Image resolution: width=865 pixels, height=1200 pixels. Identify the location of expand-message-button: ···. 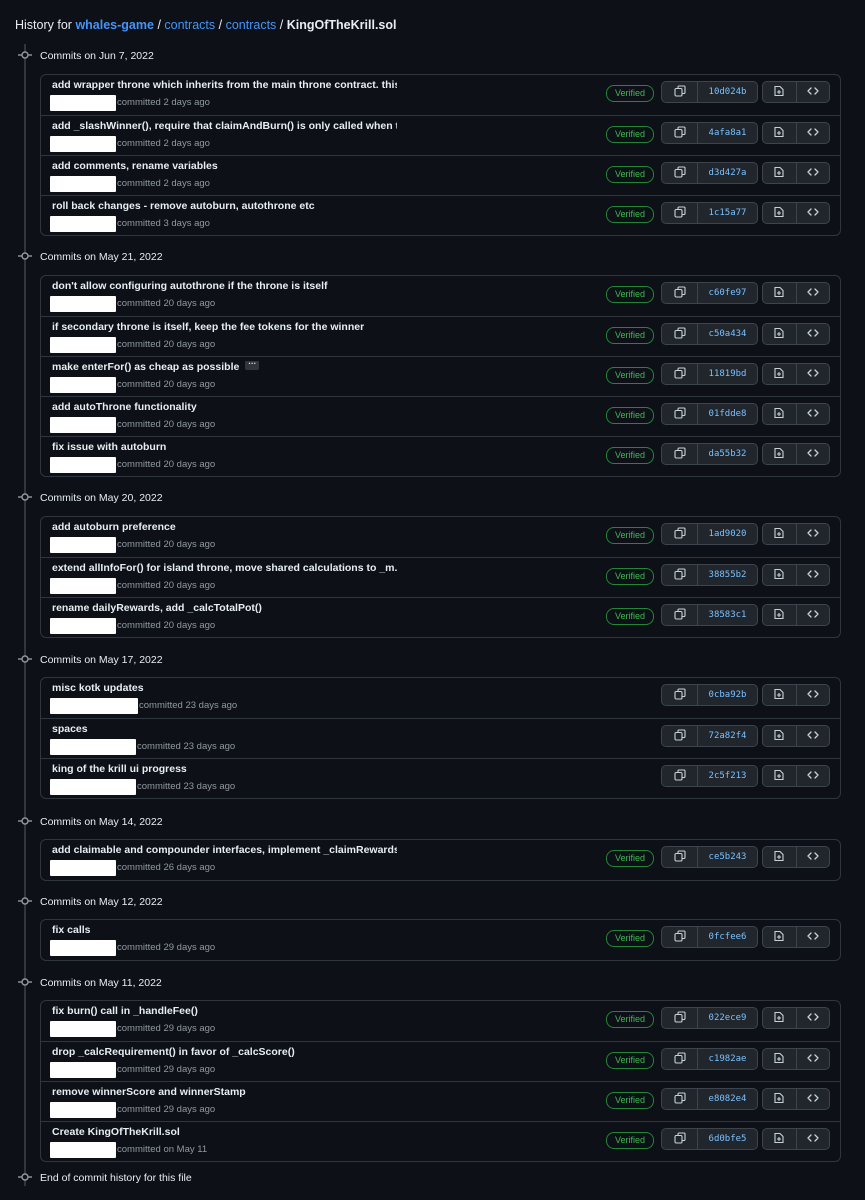
(252, 366).